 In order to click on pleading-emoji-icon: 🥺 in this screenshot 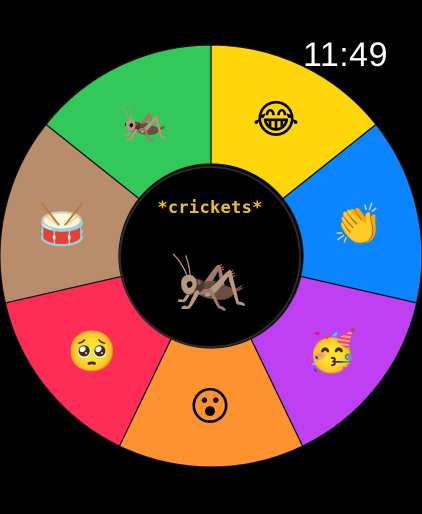, I will do `click(92, 352)`.